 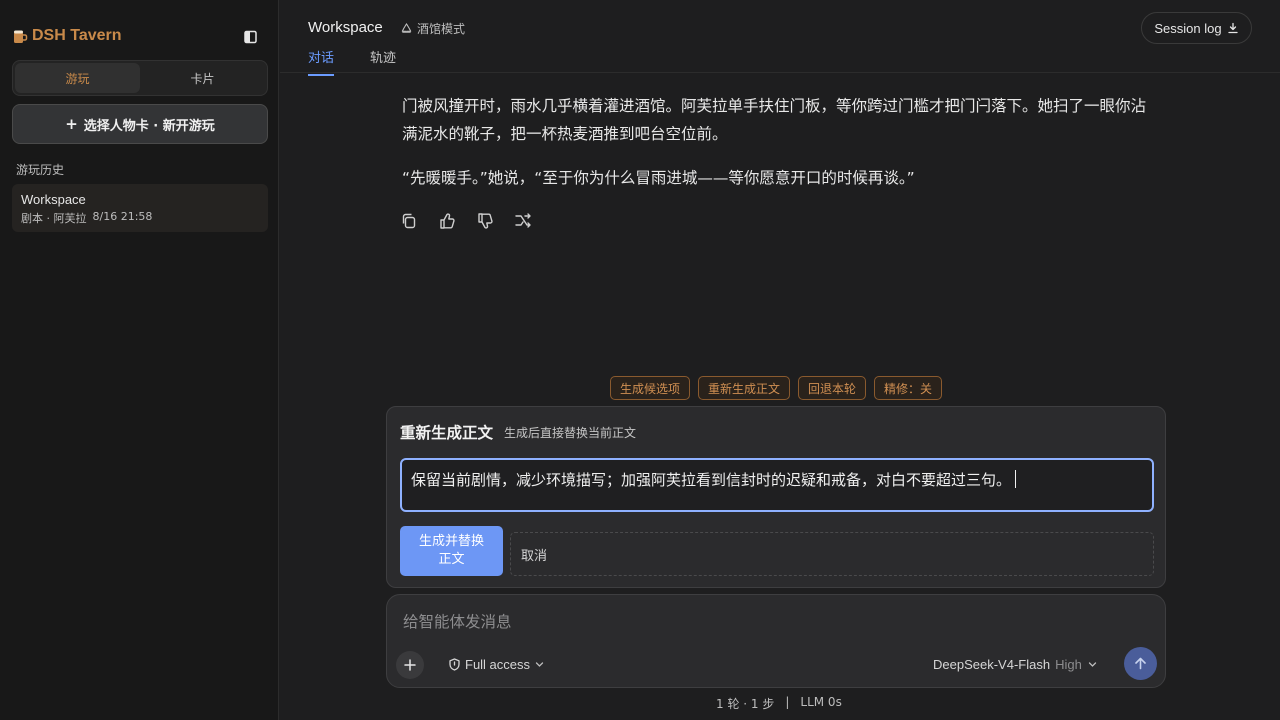 What do you see at coordinates (992, 664) in the screenshot?
I see `model-name: DeepSeek-V4-Flash` at bounding box center [992, 664].